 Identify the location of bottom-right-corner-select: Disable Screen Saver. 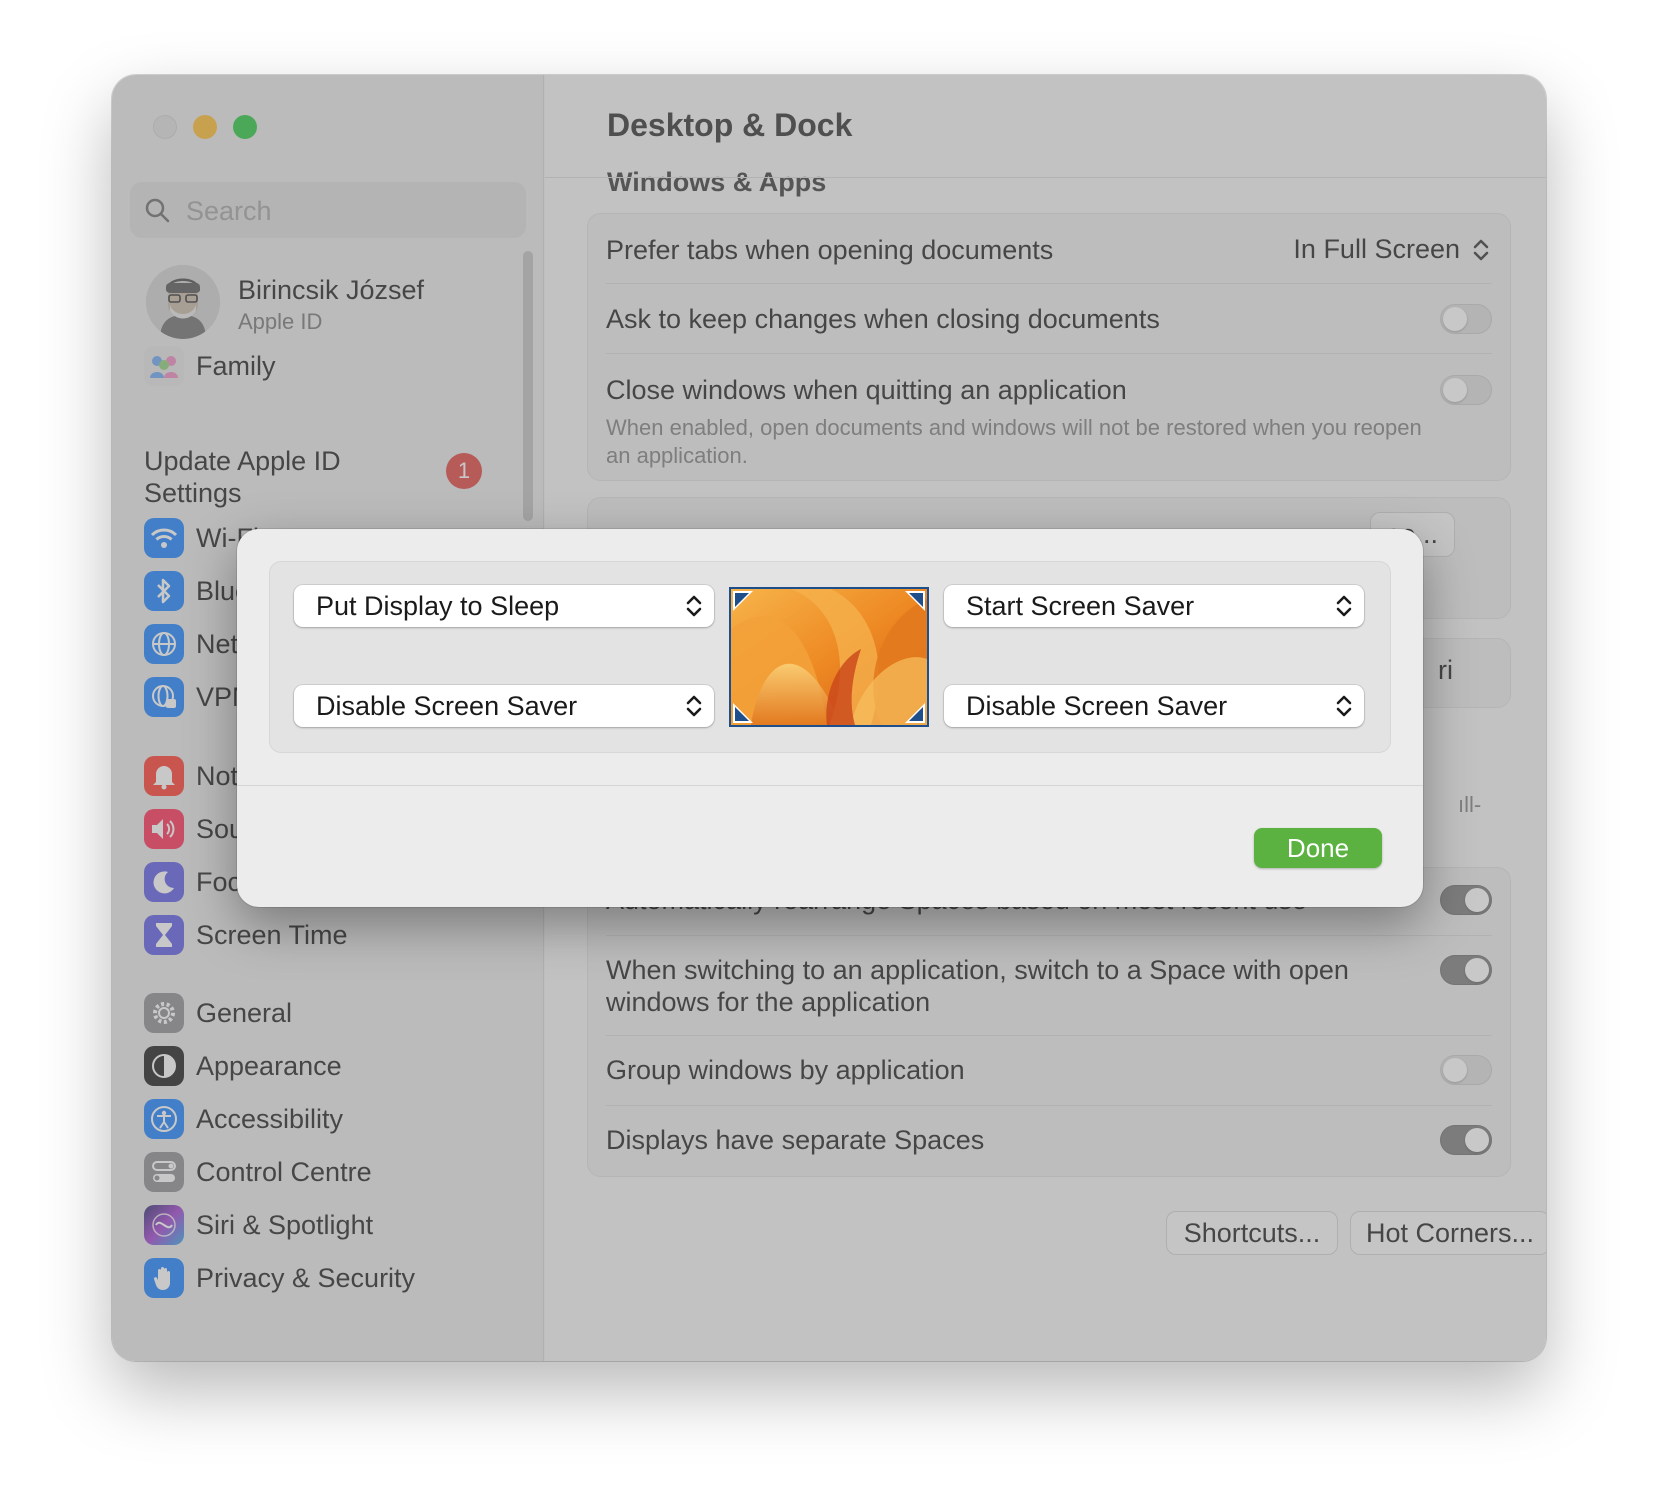
(1154, 706).